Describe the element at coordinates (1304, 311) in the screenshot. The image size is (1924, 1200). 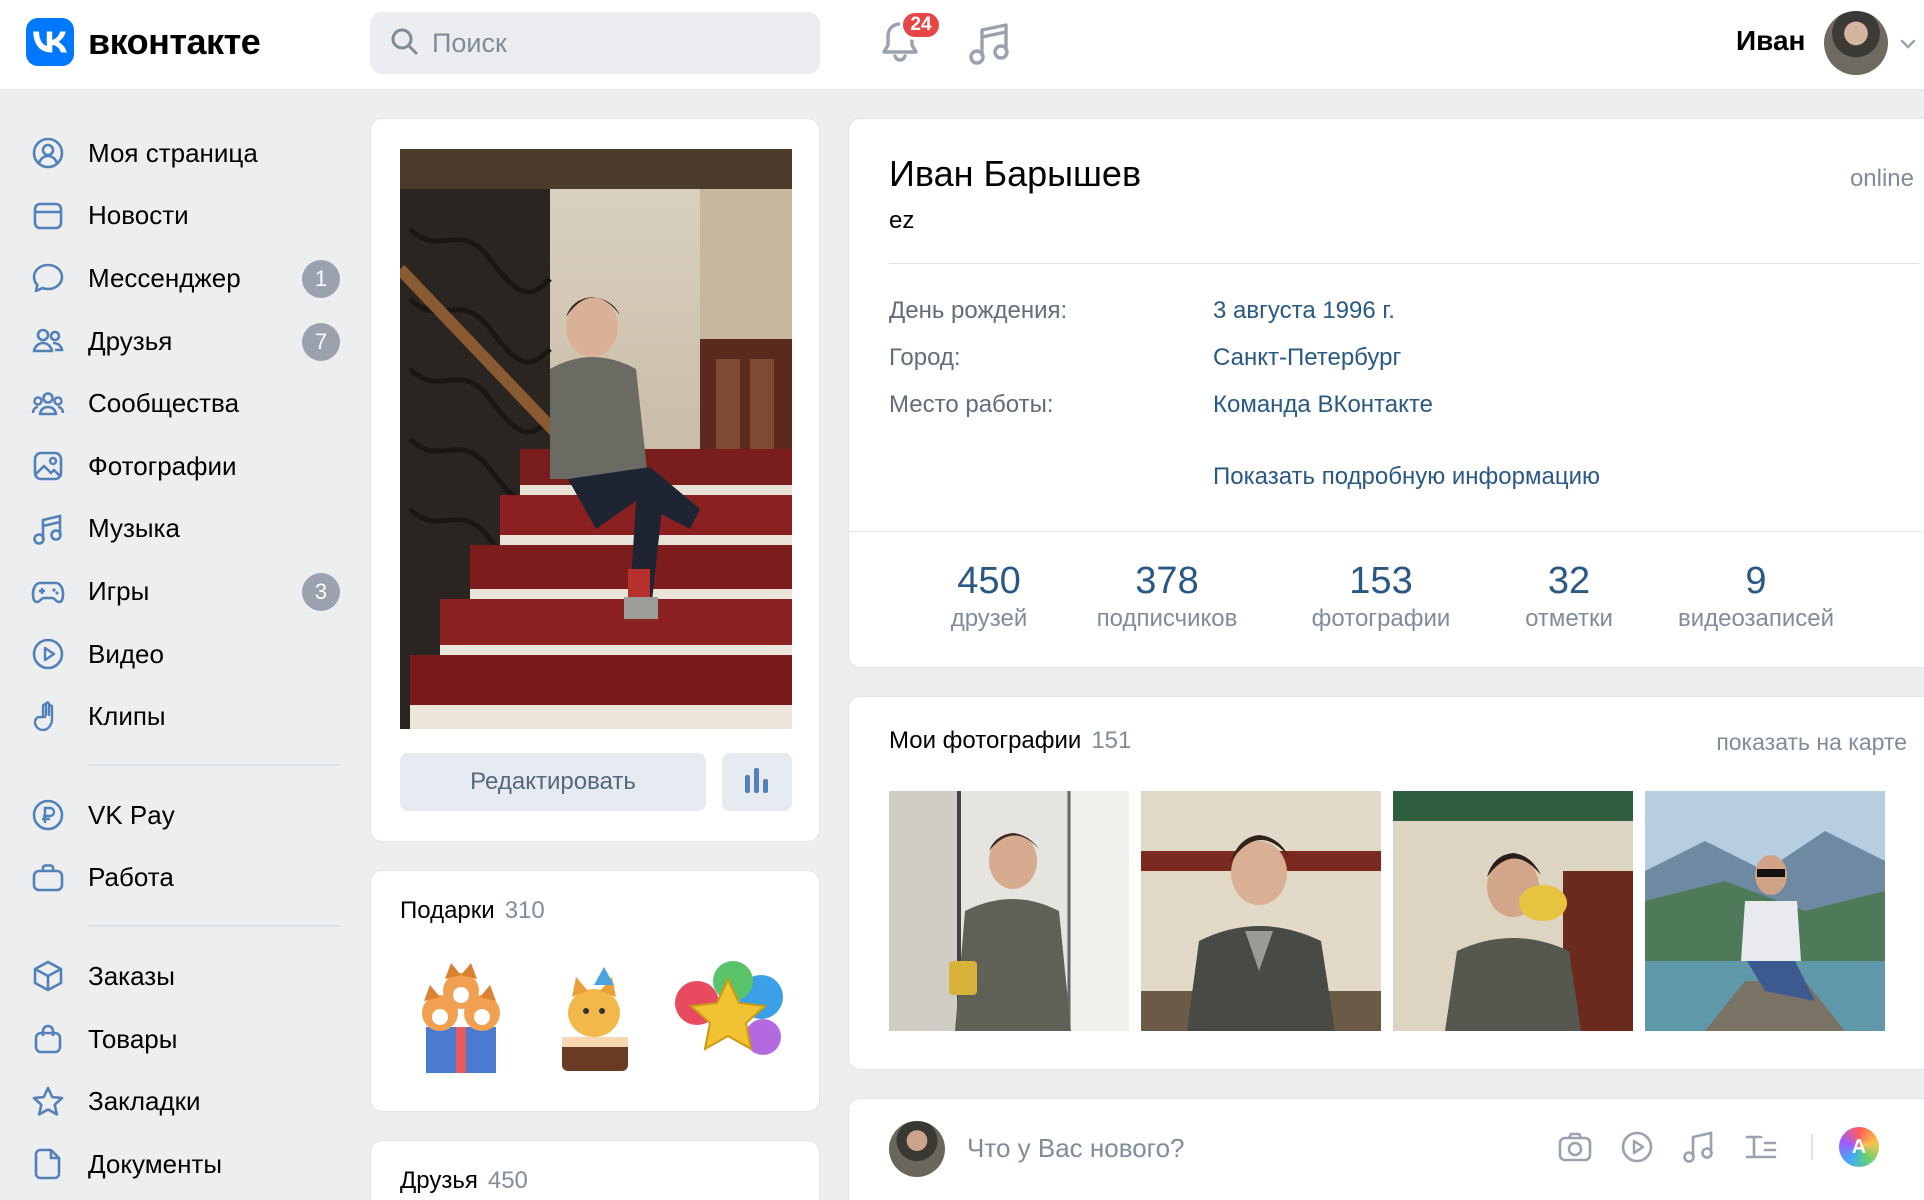
I see `info-value-link: 3 августа 1996 г.` at that location.